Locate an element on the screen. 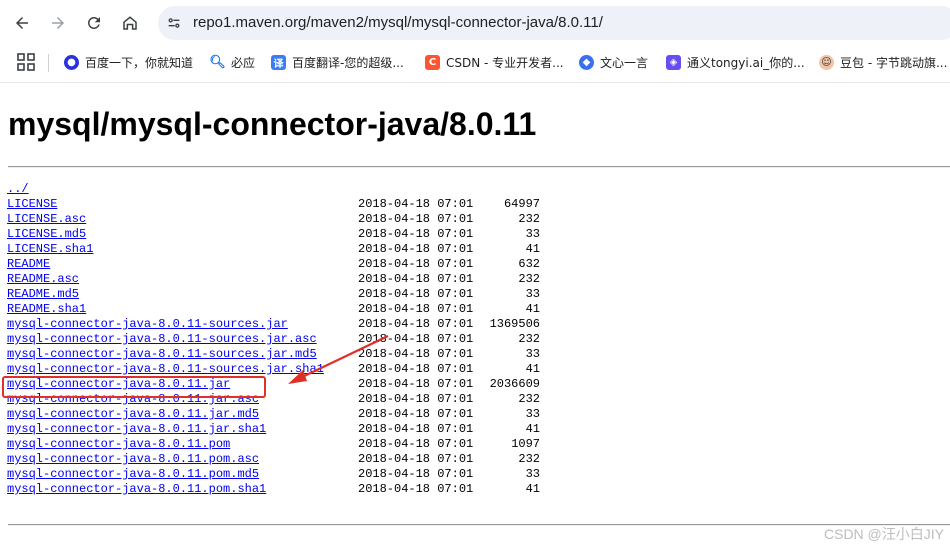 This screenshot has height=548, width=950. table-row: LICENSE.asc 2018-04-18 07:01 232 is located at coordinates (287, 219).